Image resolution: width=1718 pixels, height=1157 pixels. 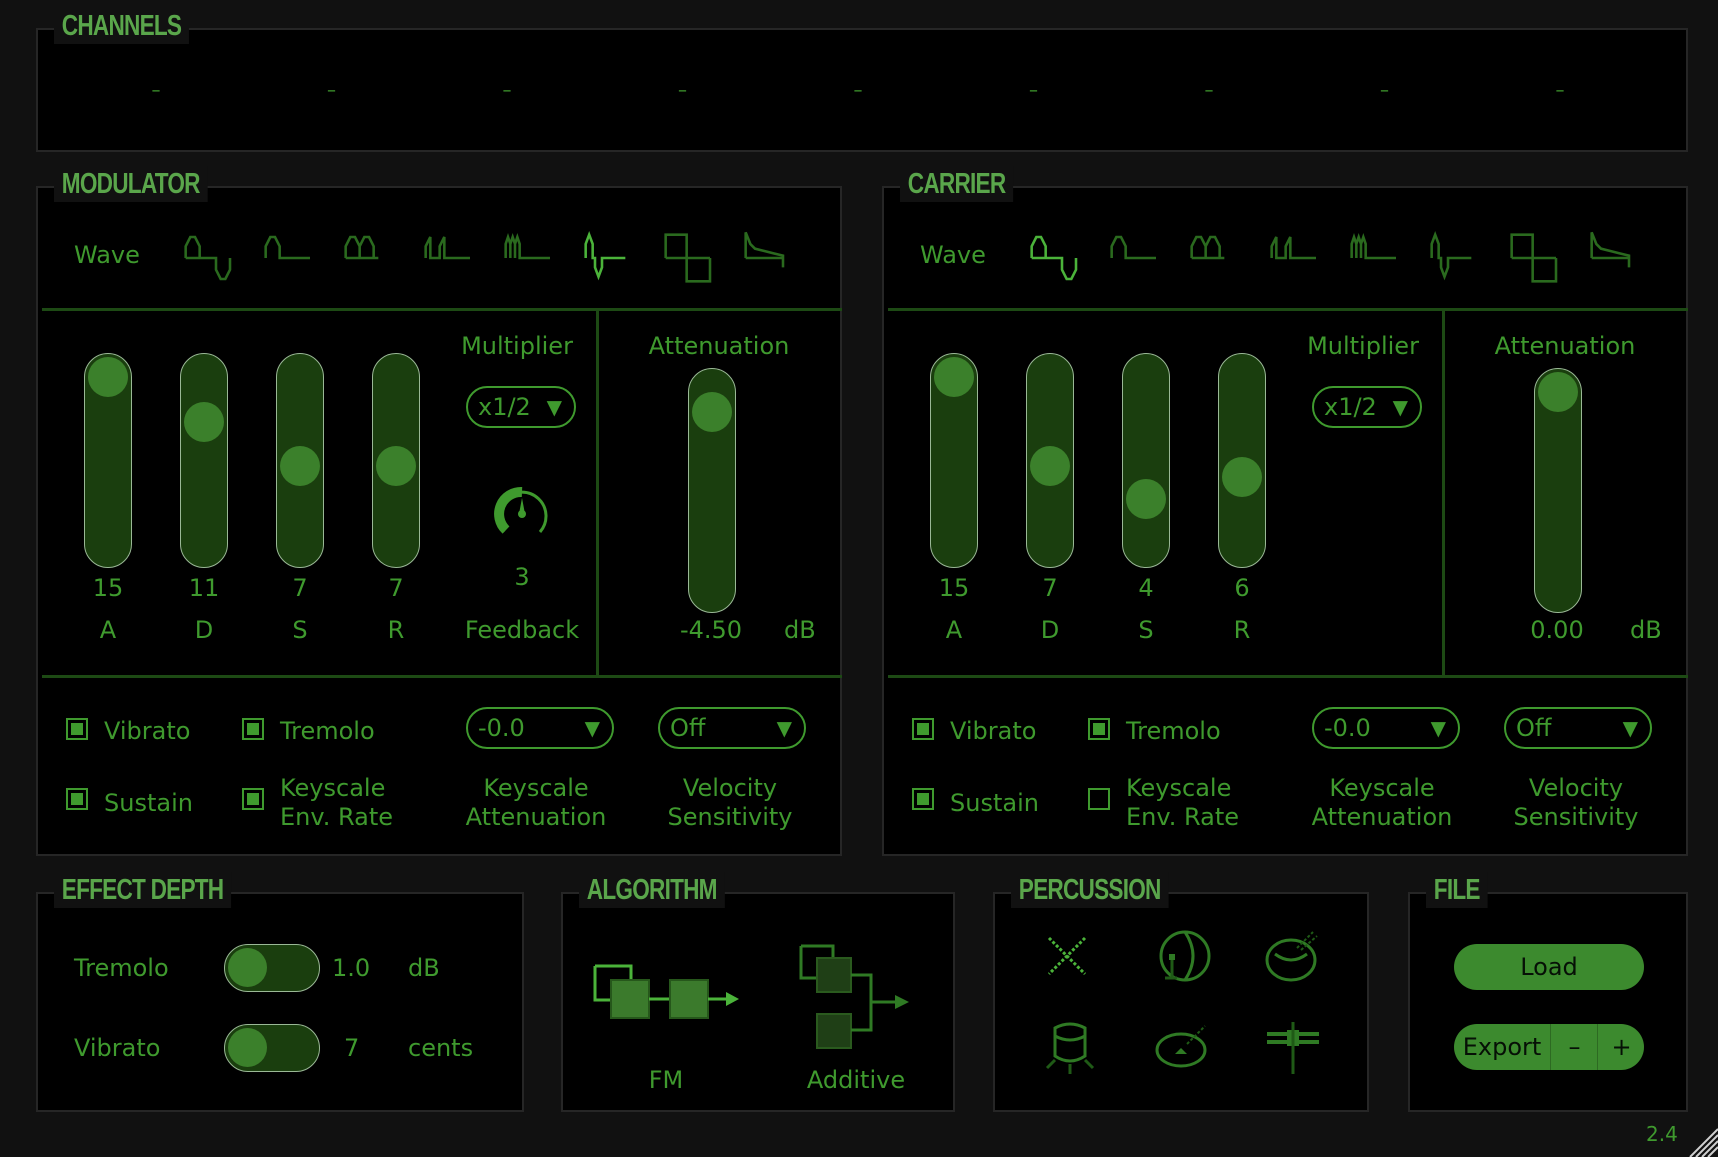 I want to click on channels-title: CHANNELS, so click(x=122, y=26).